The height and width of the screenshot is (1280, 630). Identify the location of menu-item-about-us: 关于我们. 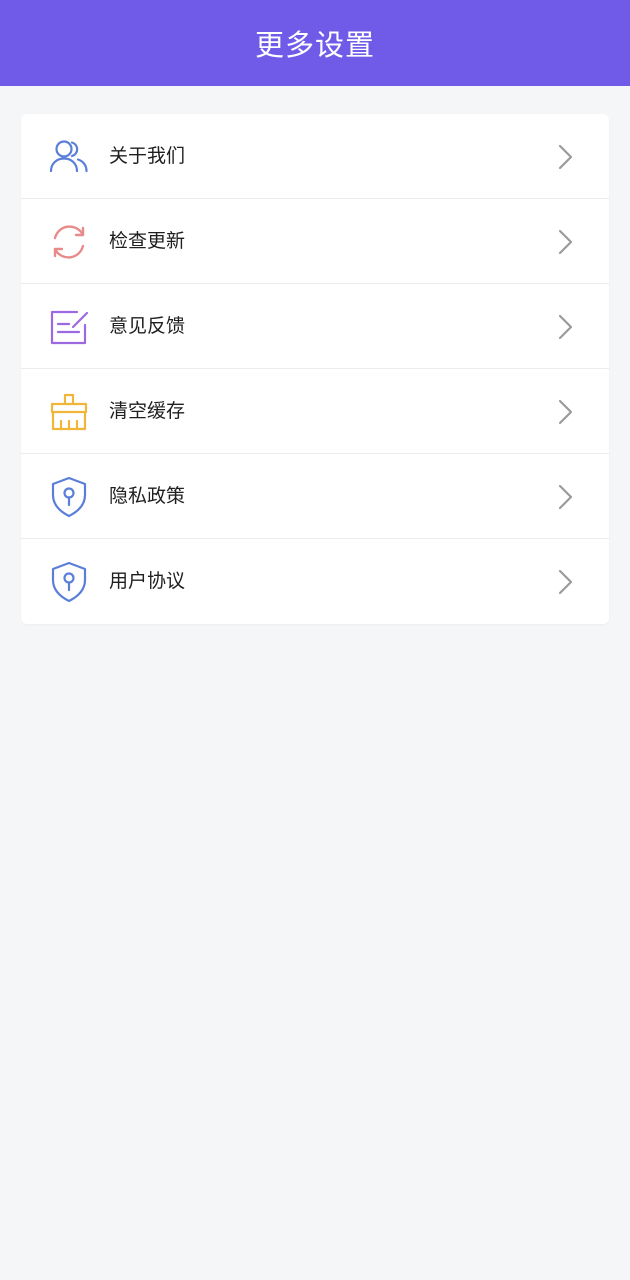
(315, 156).